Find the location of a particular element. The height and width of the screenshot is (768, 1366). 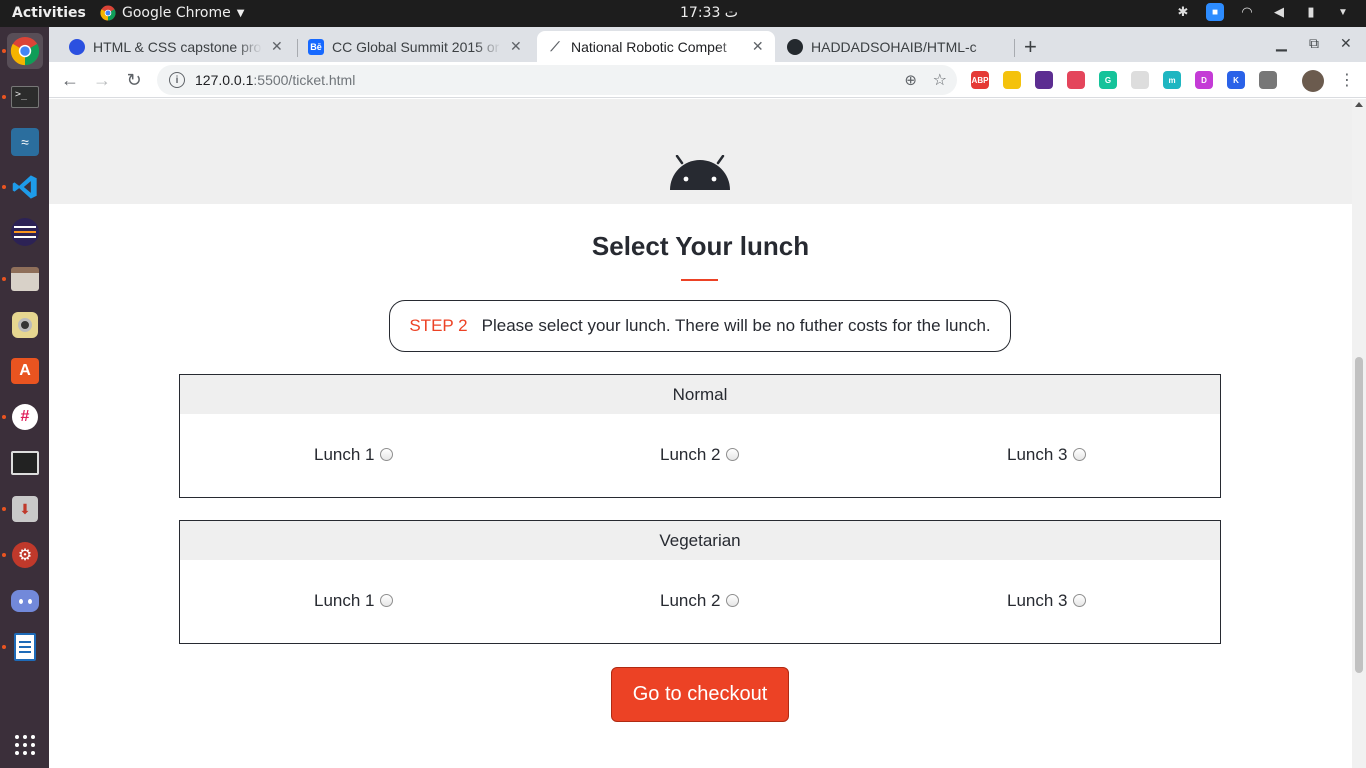

tab-national-robotic: ⟋ National Robotic Compet ✕ is located at coordinates (656, 46).